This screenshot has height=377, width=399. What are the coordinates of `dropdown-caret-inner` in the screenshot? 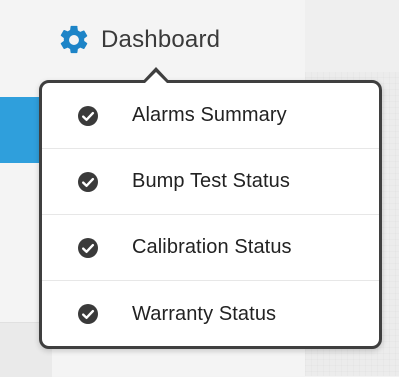 It's located at (156, 78).